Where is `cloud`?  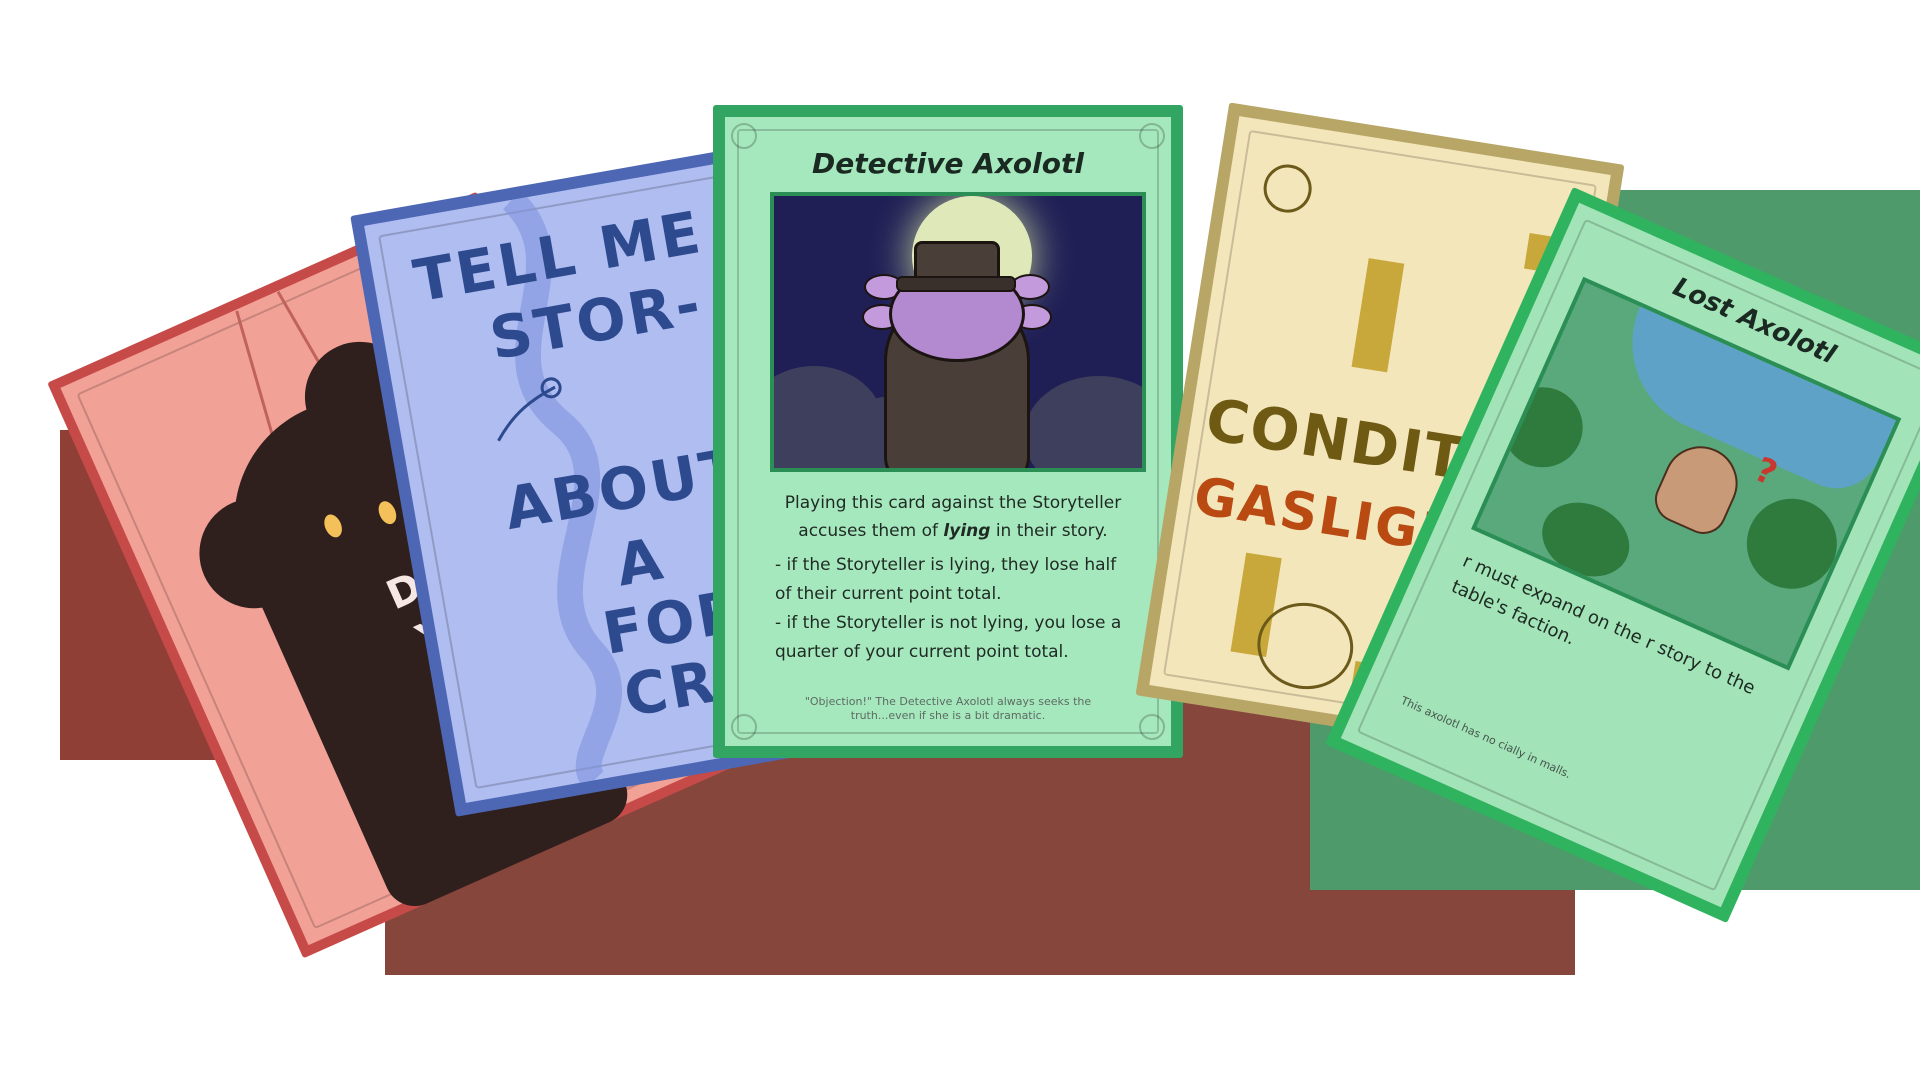 cloud is located at coordinates (1083, 422).